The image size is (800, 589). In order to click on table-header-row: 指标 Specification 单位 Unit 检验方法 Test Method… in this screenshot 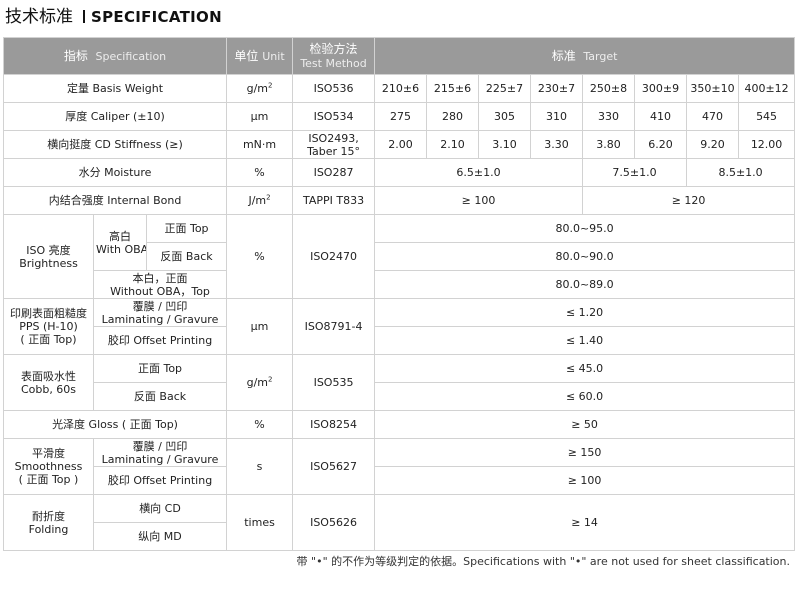, I will do `click(399, 56)`.